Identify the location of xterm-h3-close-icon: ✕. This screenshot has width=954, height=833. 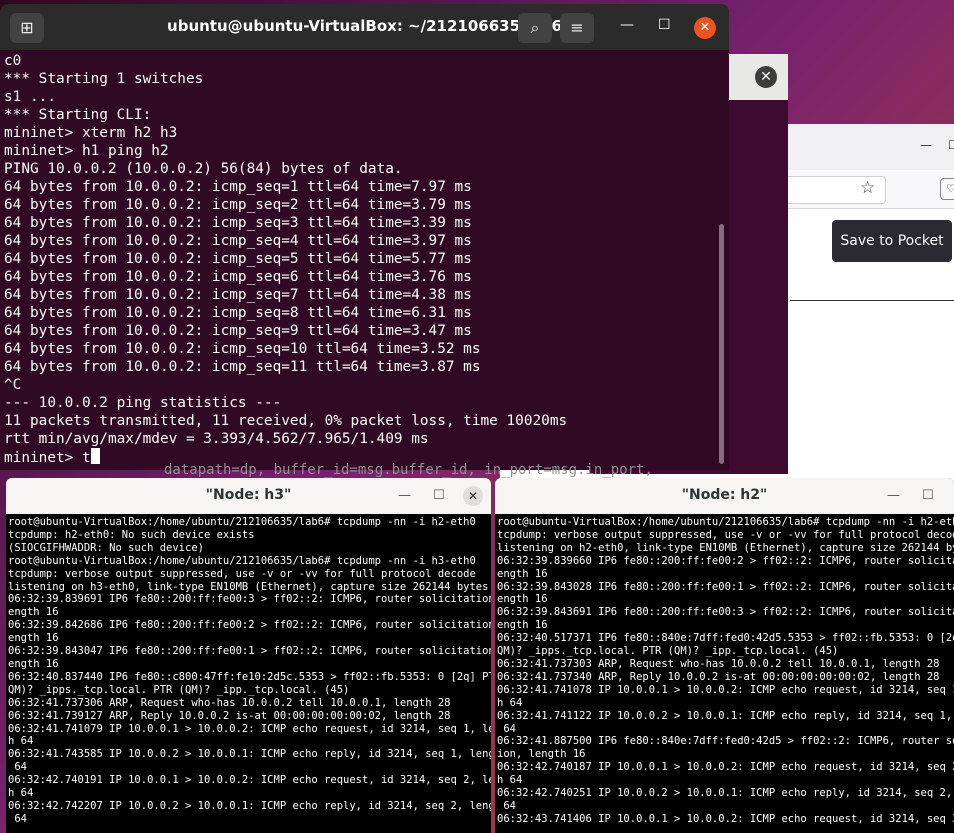
(473, 496).